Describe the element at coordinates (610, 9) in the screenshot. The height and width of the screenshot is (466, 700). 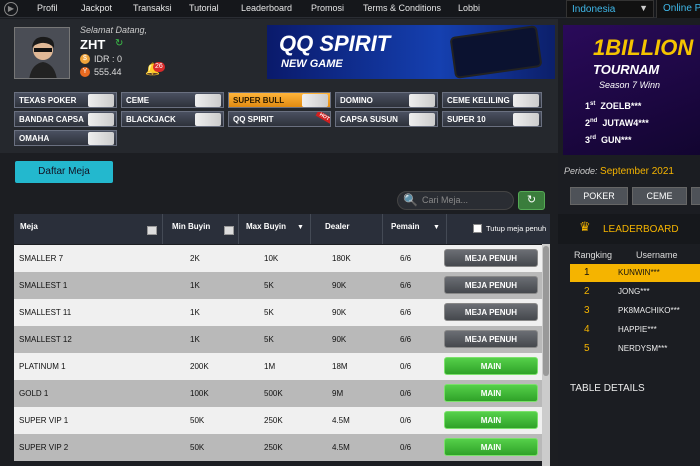
I see `language-select: Indonesia ▼` at that location.